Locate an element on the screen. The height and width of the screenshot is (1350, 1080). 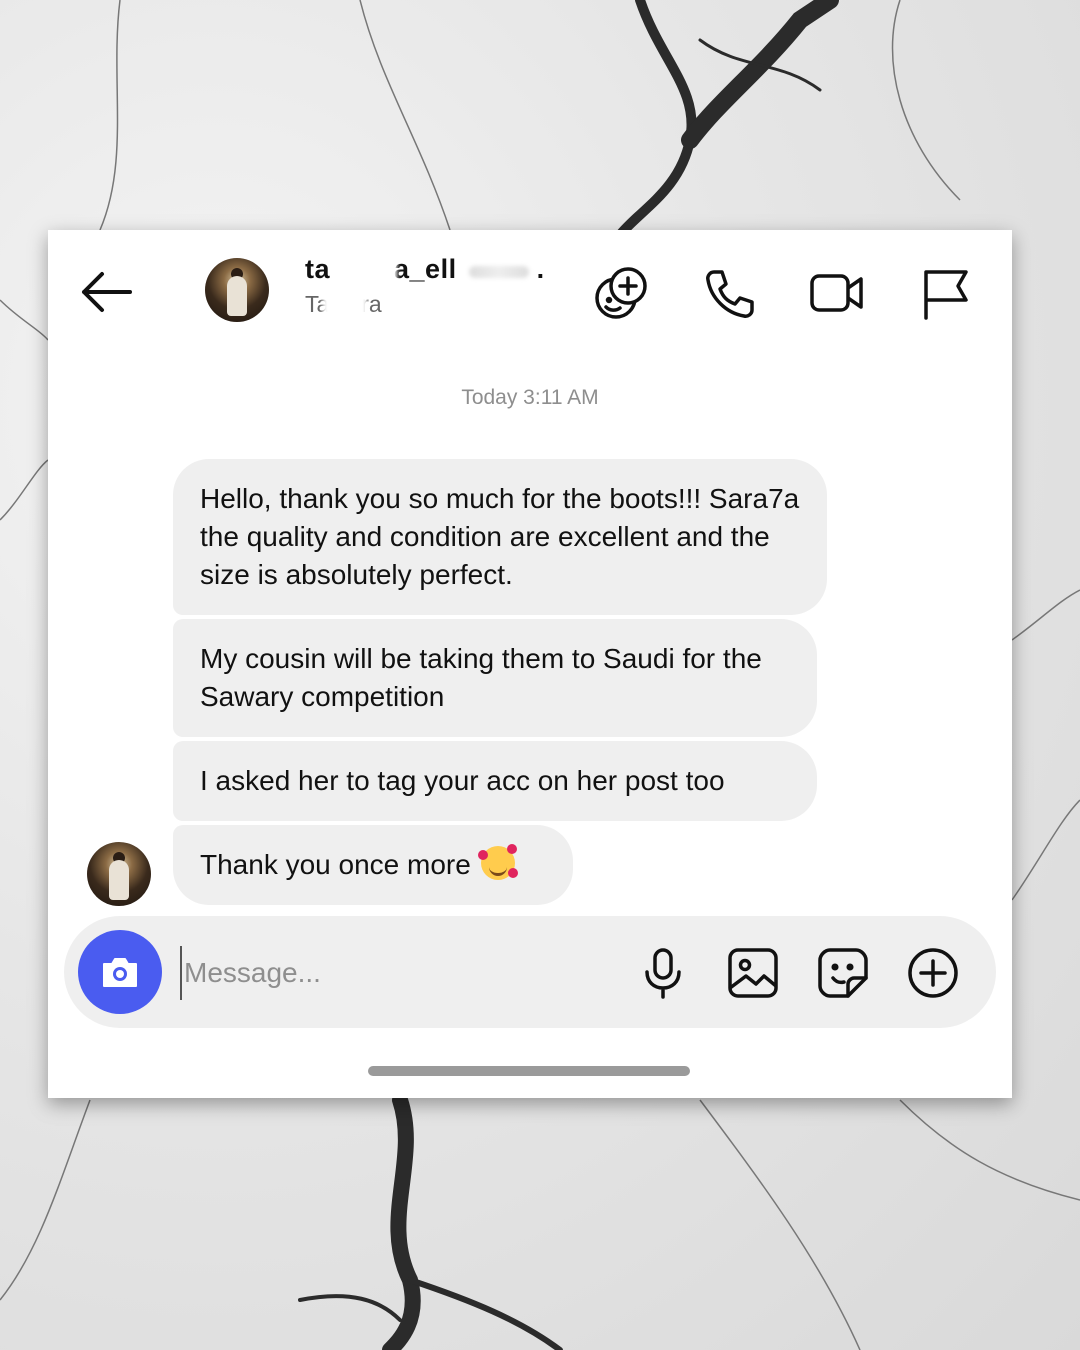
smiling-face-with-hearts-icon is located at coordinates (497, 862).